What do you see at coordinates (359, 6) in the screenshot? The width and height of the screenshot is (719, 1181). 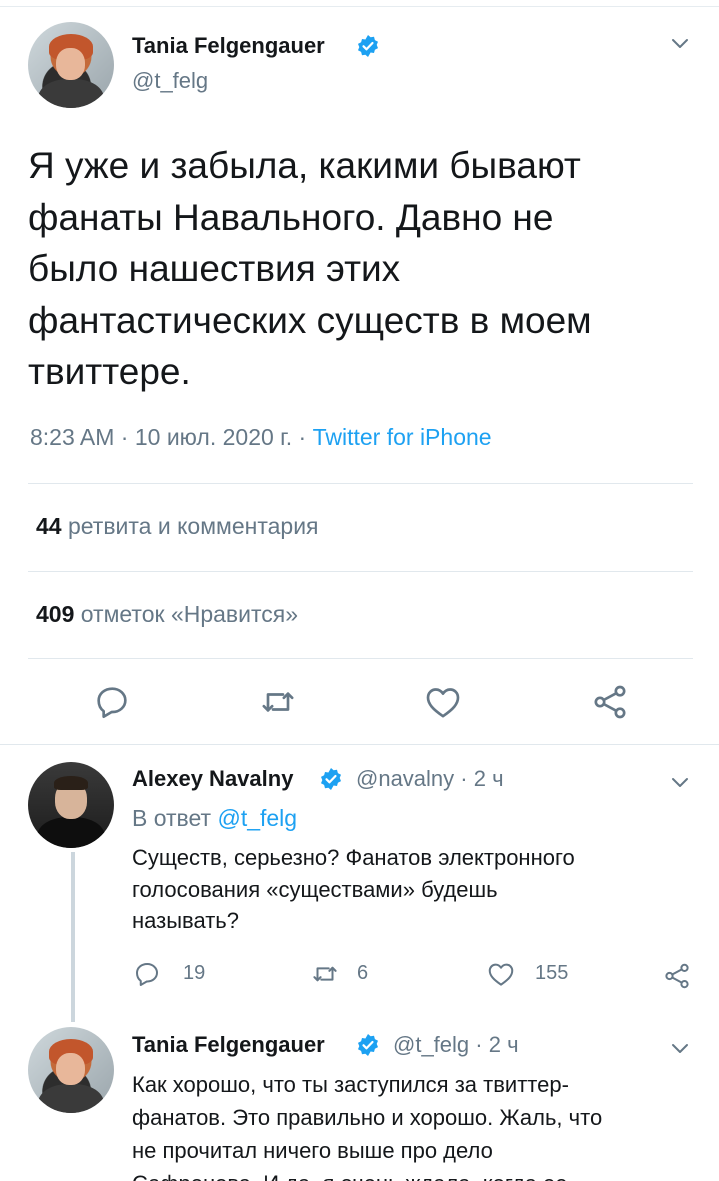 I see `top-divider` at bounding box center [359, 6].